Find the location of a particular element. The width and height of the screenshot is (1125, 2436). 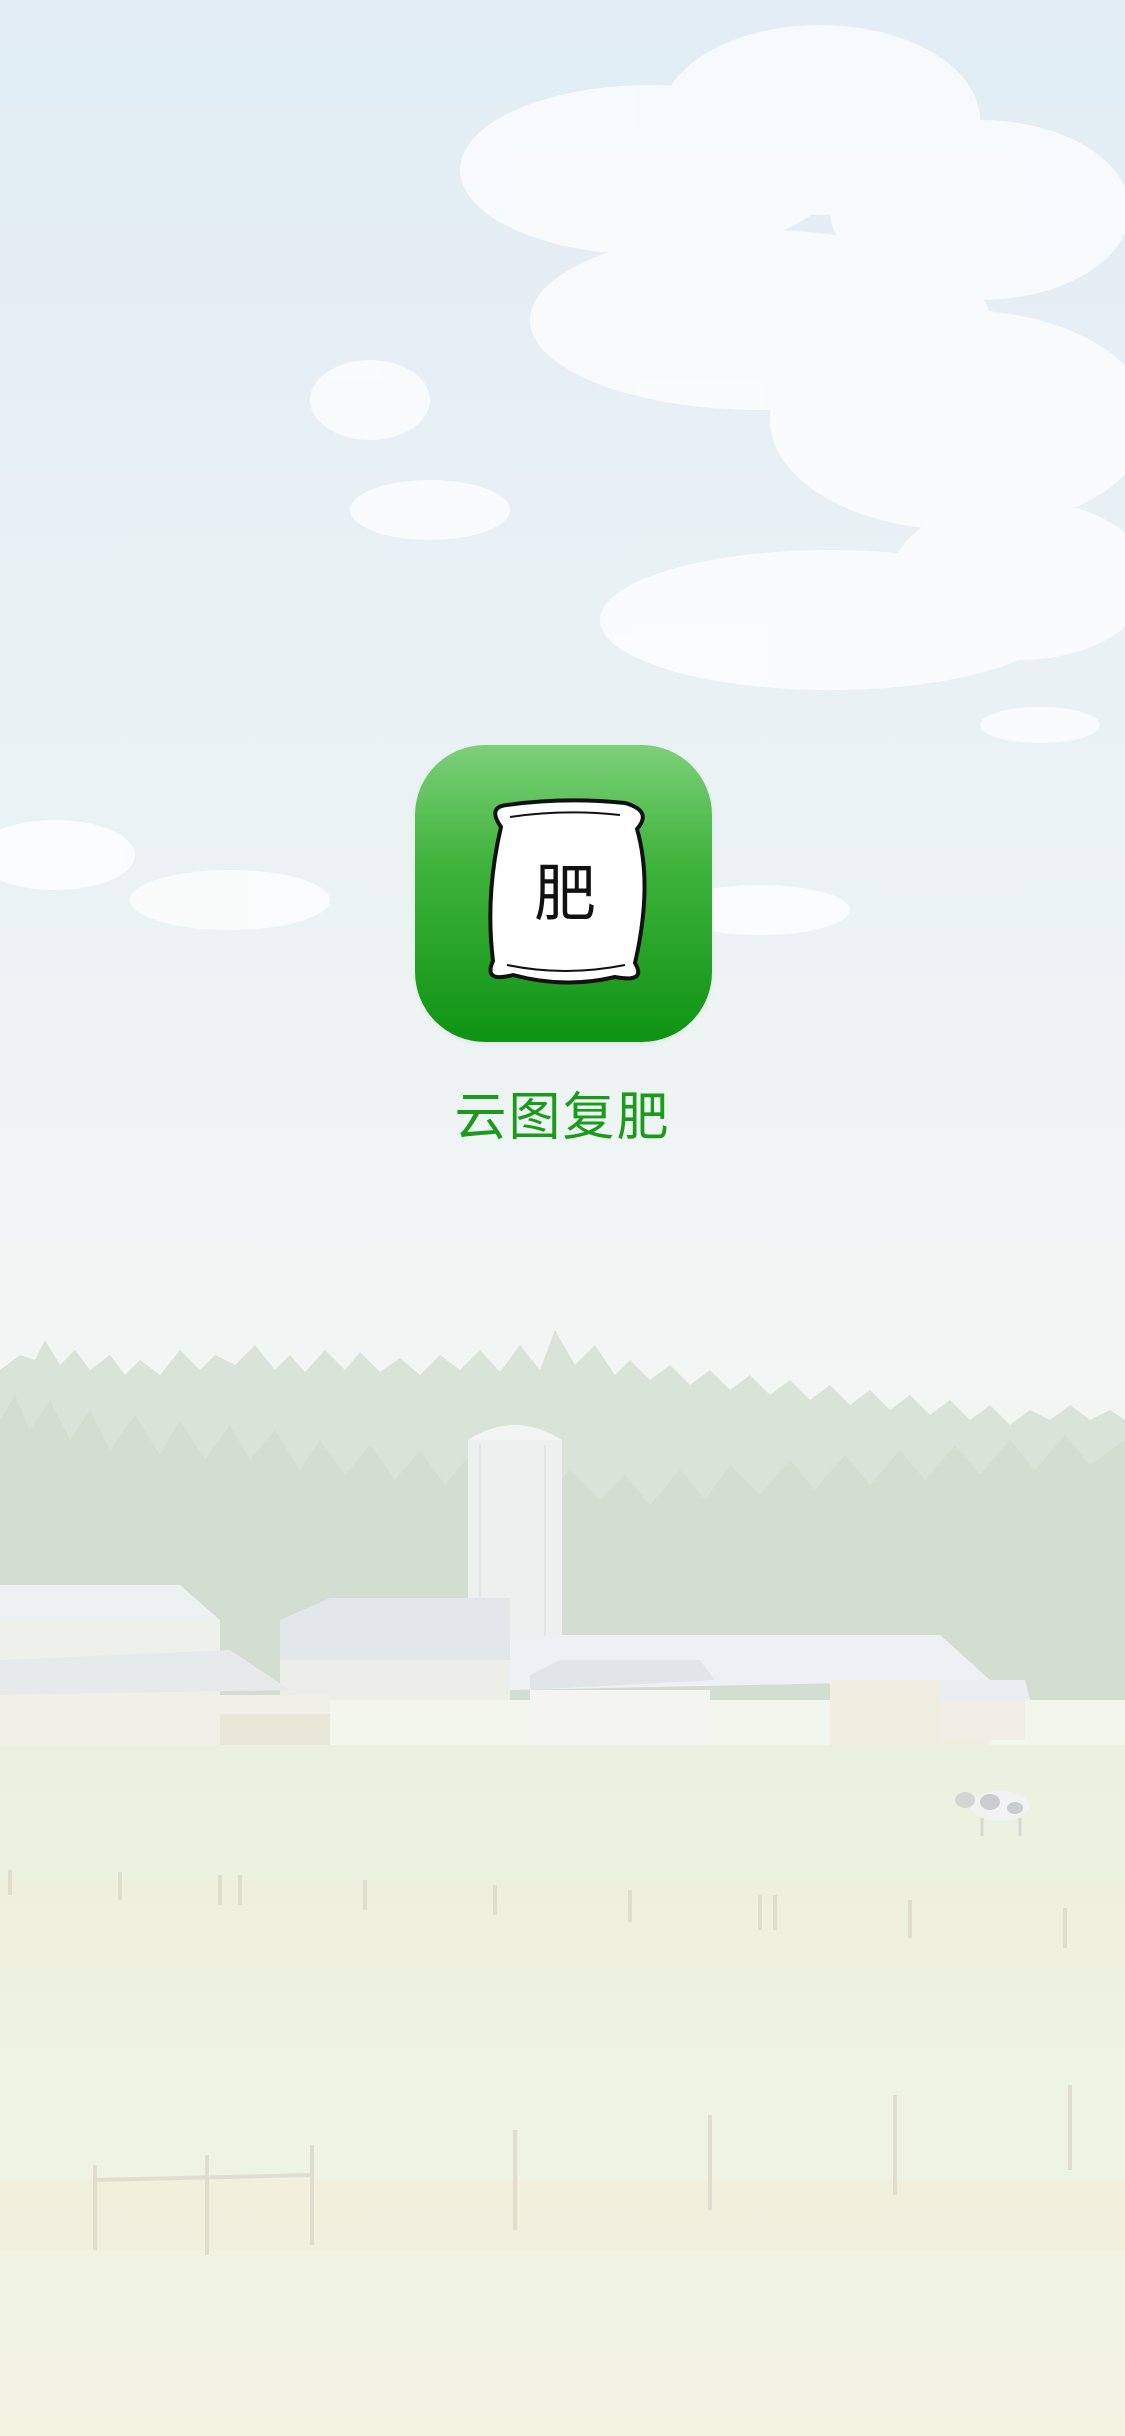

icon-glyph: 肥 is located at coordinates (565, 893).